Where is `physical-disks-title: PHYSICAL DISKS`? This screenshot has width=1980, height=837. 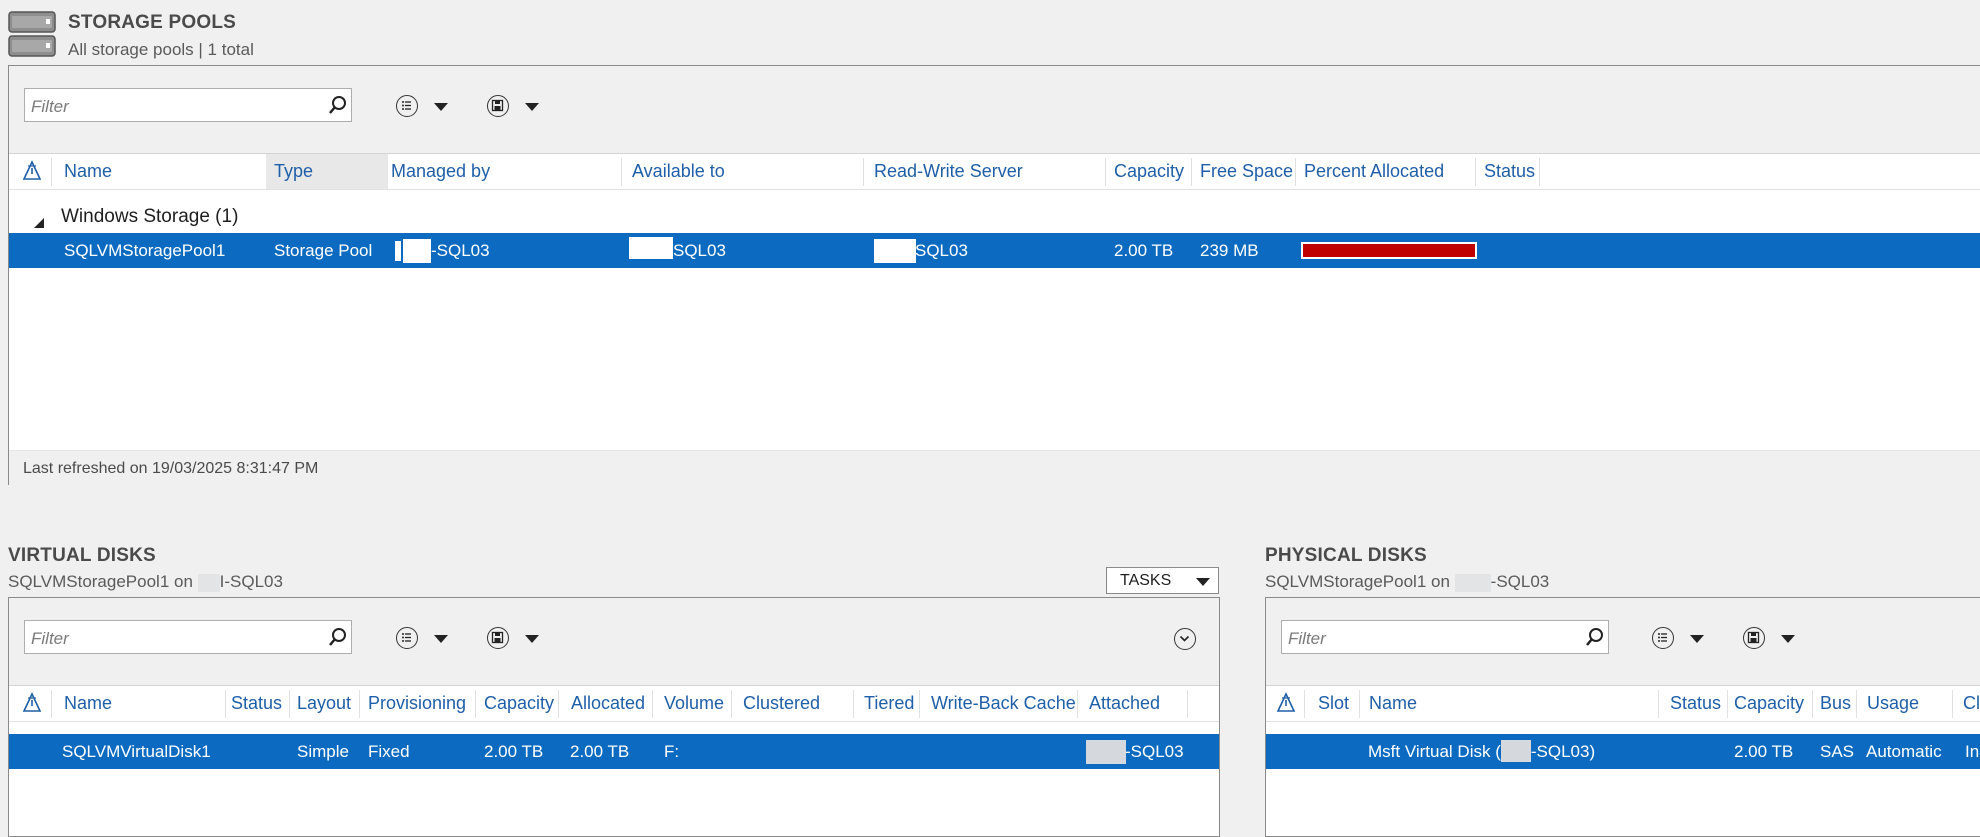 physical-disks-title: PHYSICAL DISKS is located at coordinates (1346, 555).